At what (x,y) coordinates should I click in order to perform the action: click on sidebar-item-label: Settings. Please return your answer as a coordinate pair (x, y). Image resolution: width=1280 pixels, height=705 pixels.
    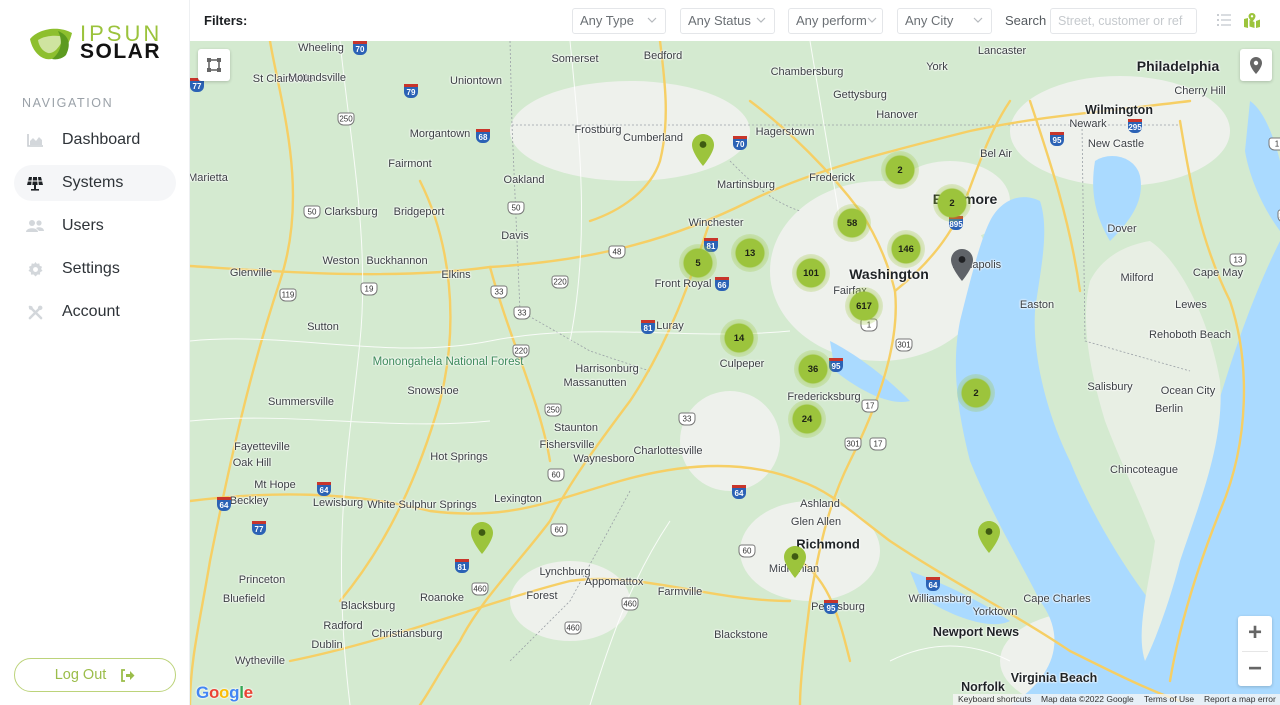
    Looking at the image, I should click on (91, 268).